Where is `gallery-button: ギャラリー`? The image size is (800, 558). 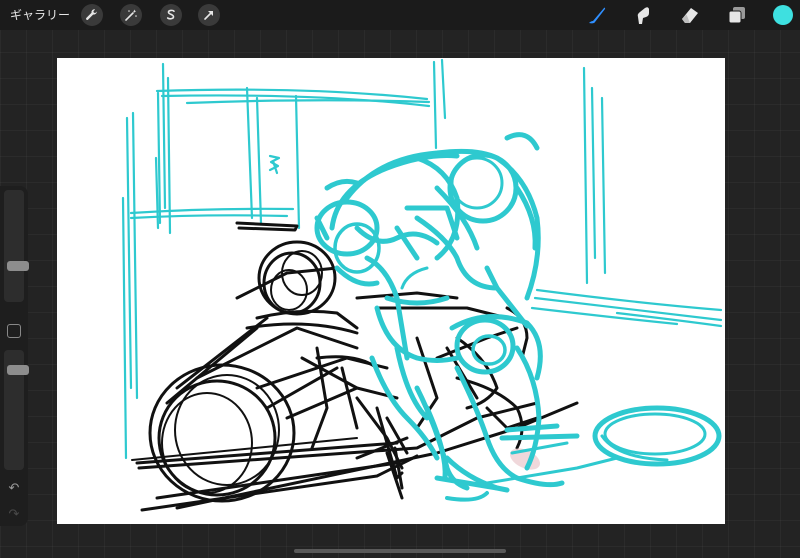
gallery-button: ギャラリー is located at coordinates (40, 15).